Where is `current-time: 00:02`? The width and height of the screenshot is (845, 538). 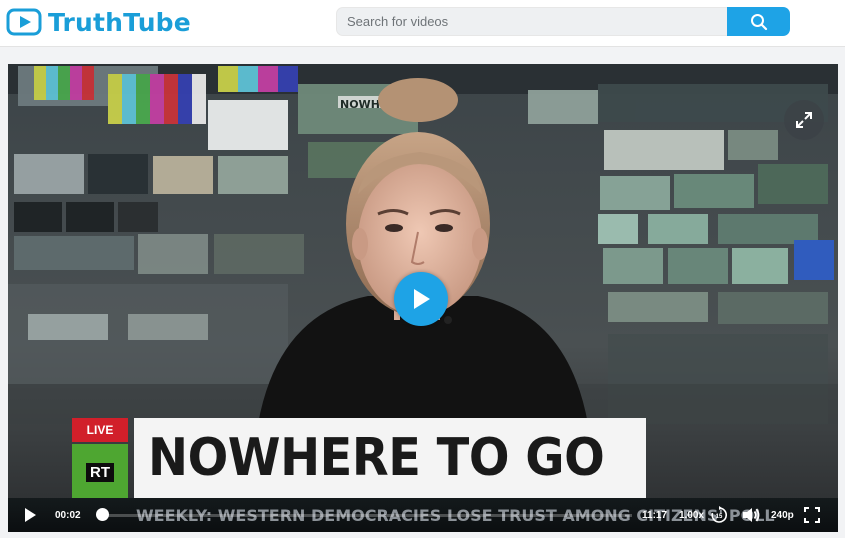
current-time: 00:02 is located at coordinates (68, 515).